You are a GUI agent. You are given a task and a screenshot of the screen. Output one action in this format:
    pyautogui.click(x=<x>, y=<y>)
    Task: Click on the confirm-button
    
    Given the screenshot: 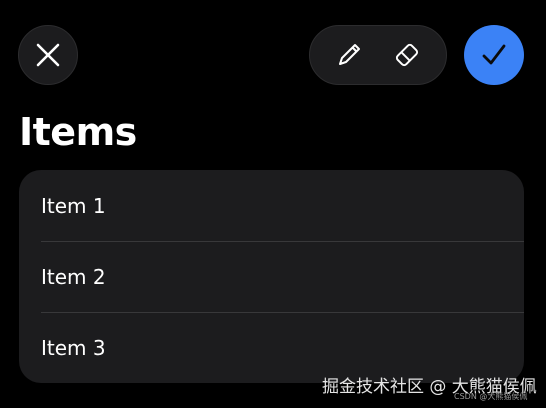 What is the action you would take?
    pyautogui.click(x=494, y=55)
    